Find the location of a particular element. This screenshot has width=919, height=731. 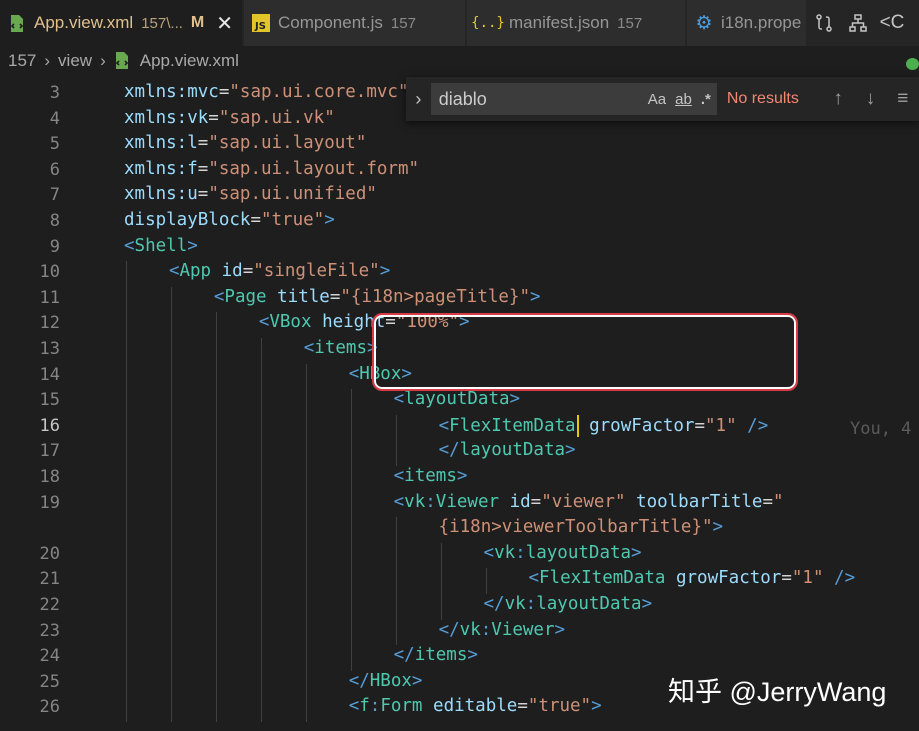

close-icon: ✕ is located at coordinates (224, 23).